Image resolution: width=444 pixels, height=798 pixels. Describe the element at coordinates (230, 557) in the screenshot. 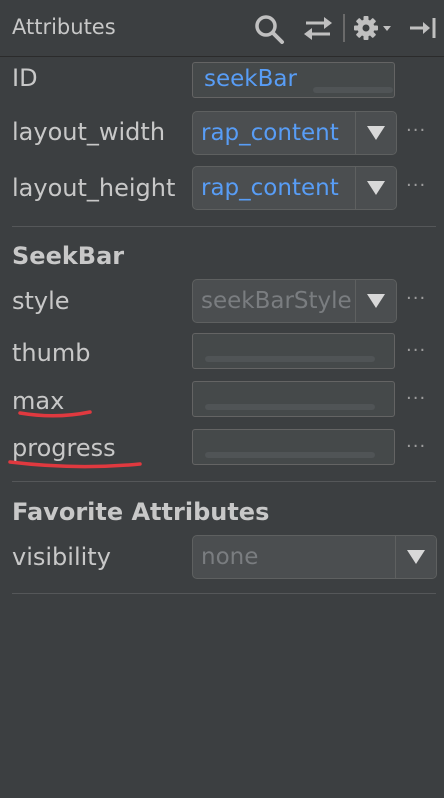

I see `visibility-value: none` at that location.